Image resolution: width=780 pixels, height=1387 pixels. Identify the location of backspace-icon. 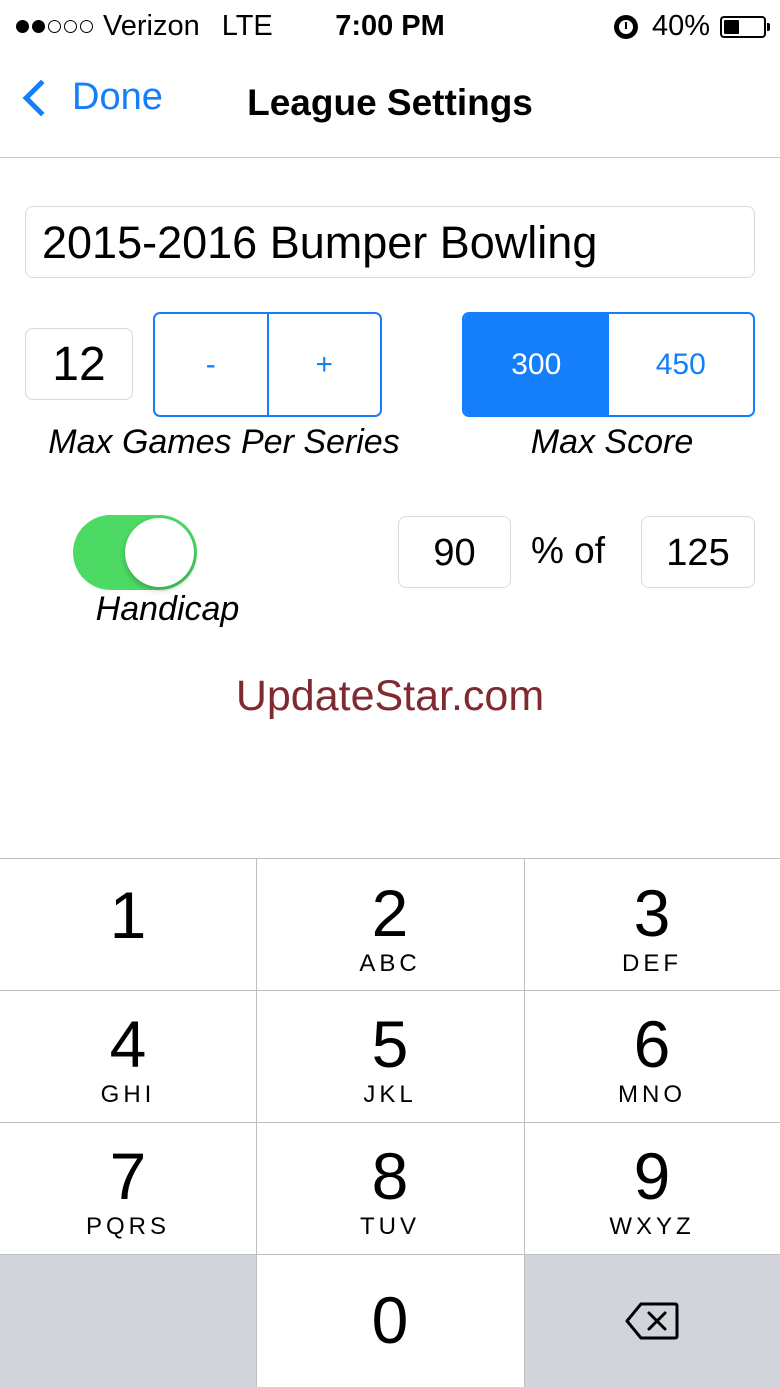
(652, 1321).